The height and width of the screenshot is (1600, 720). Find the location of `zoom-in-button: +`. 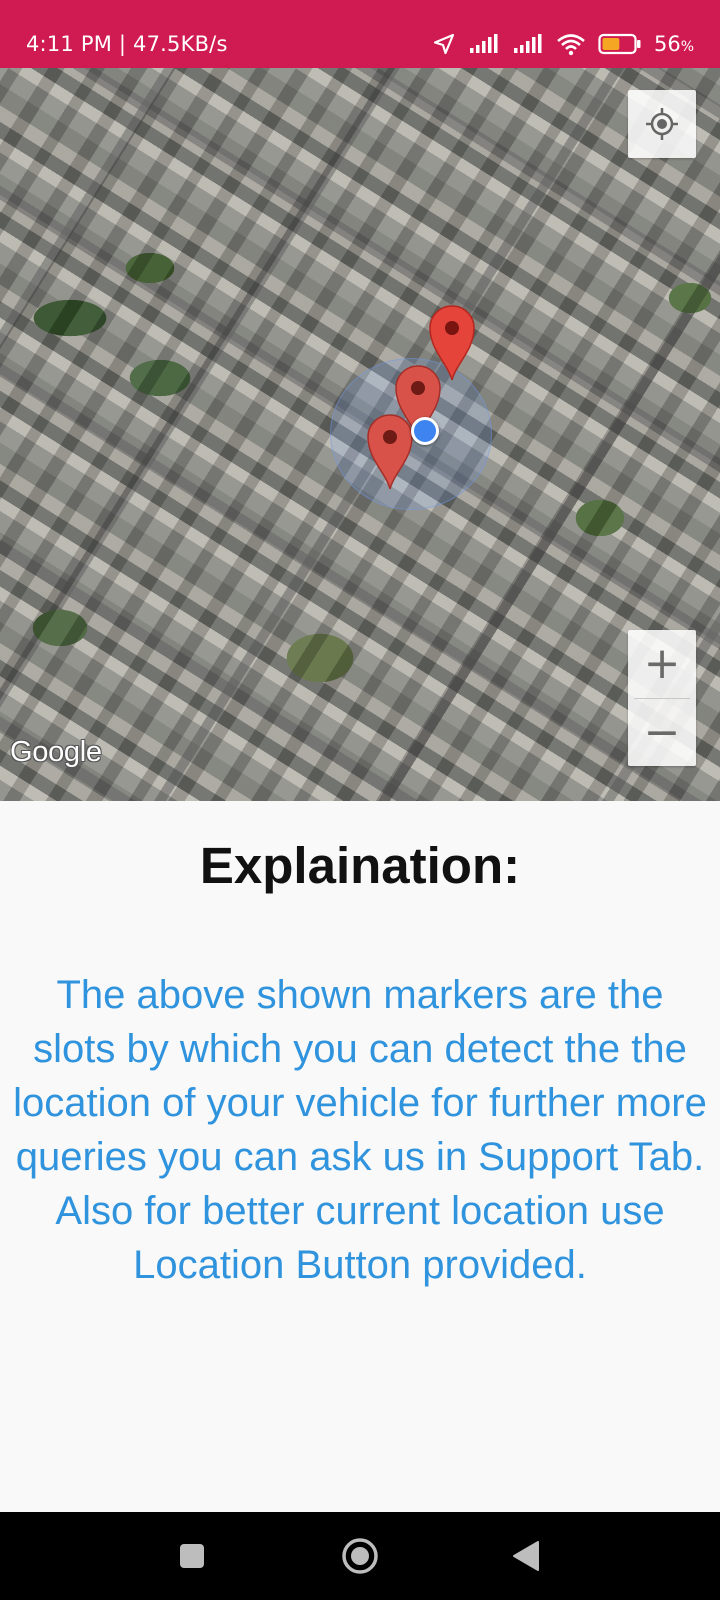

zoom-in-button: + is located at coordinates (662, 664).